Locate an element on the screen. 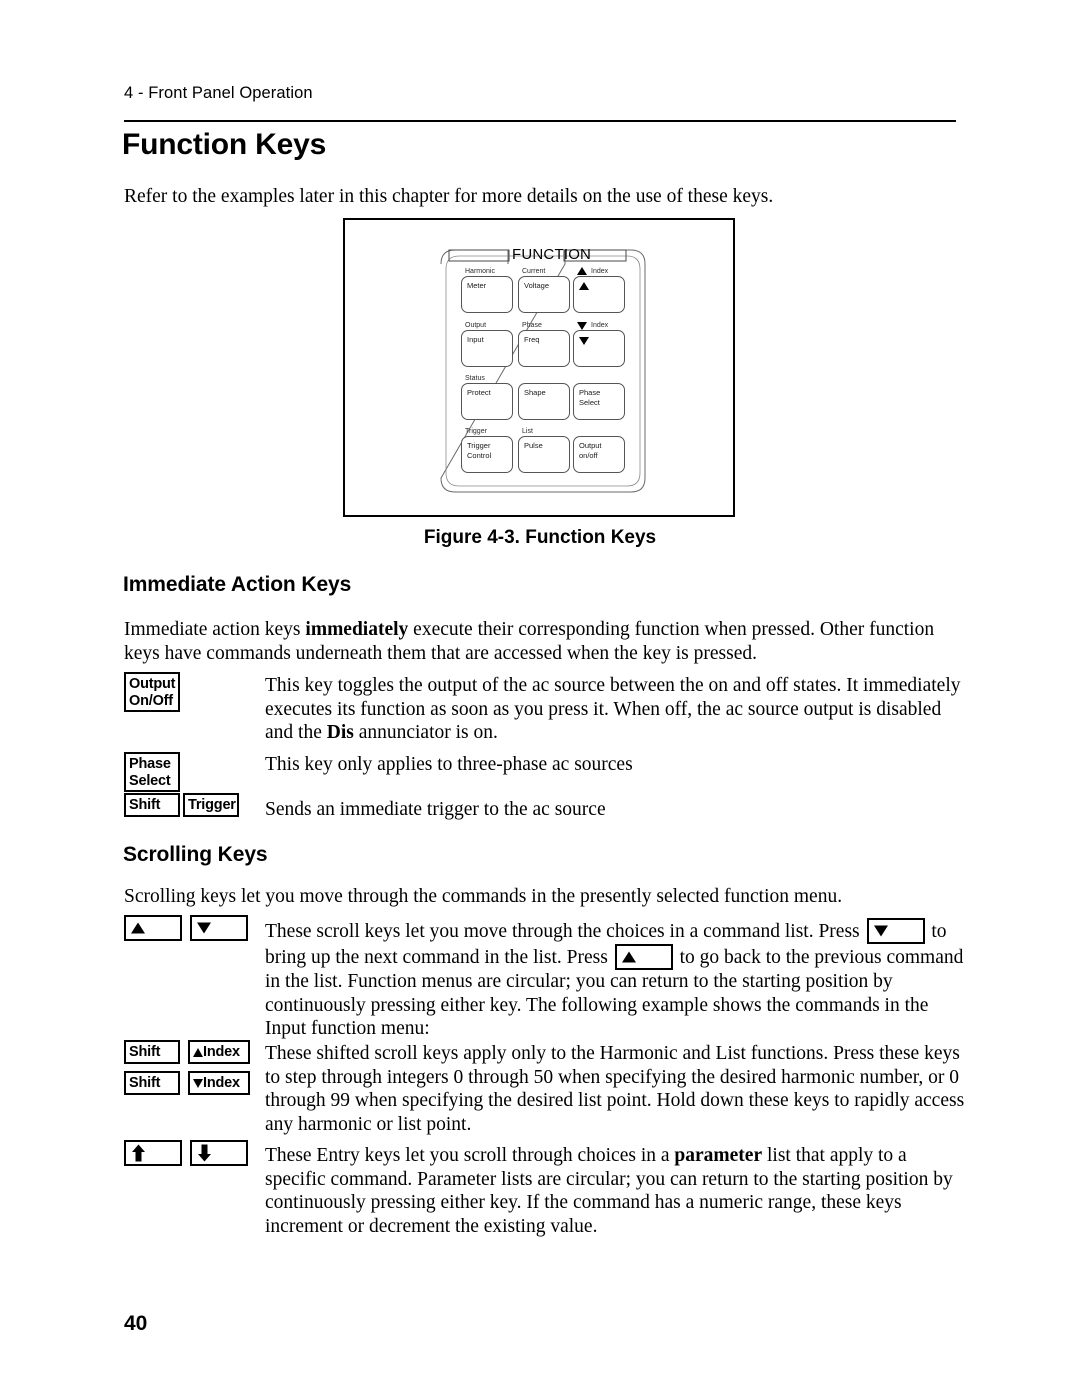 This screenshot has width=1080, height=1397. key-scroll-down-glyph is located at coordinates (219, 928).